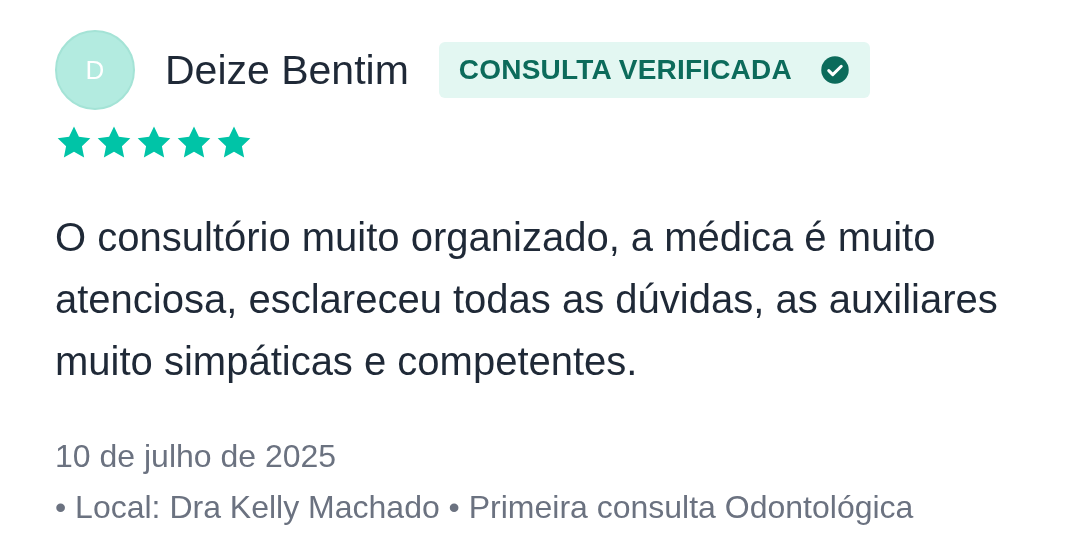 The image size is (1080, 538). I want to click on verified-badge: CONSULTA VERIFICADA, so click(654, 70).